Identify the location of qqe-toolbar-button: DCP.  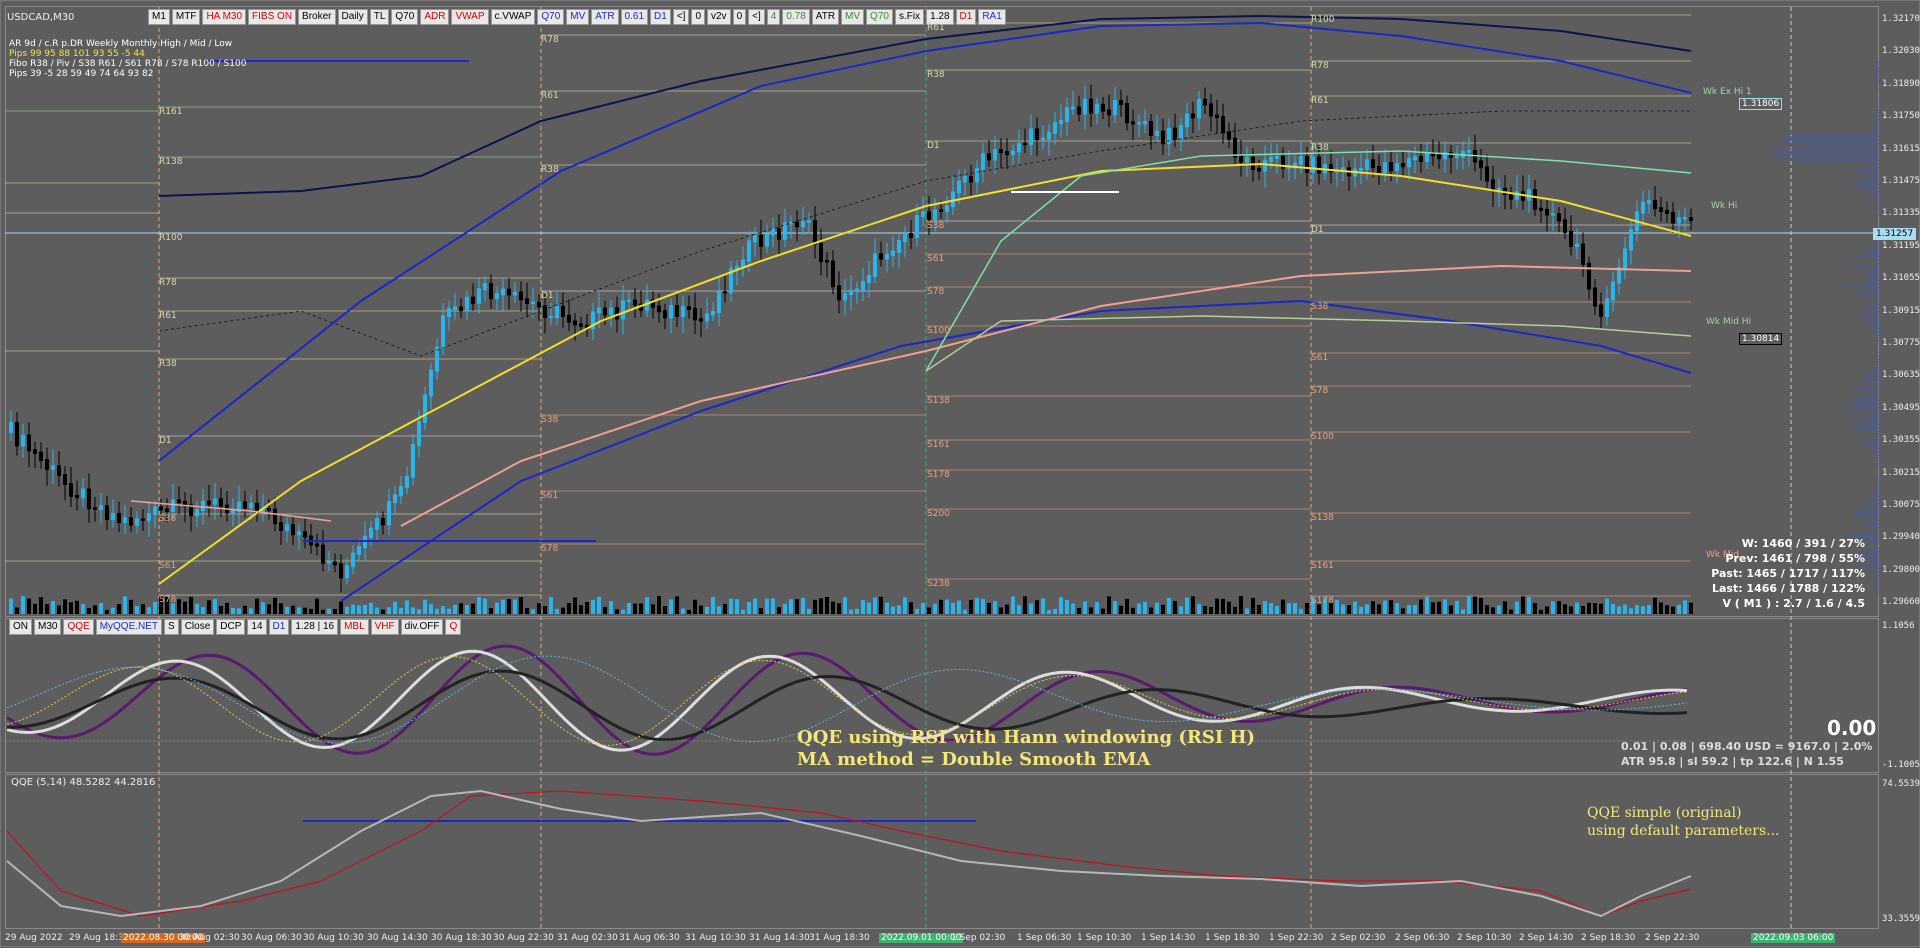
(230, 627).